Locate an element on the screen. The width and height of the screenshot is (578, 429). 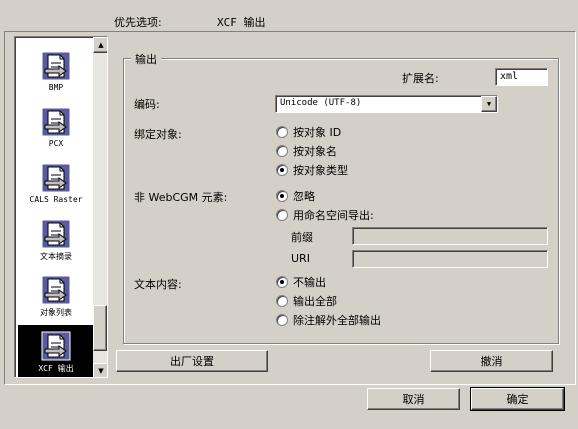
nonweb-label: 非 WebCGM 元素: is located at coordinates (181, 197).